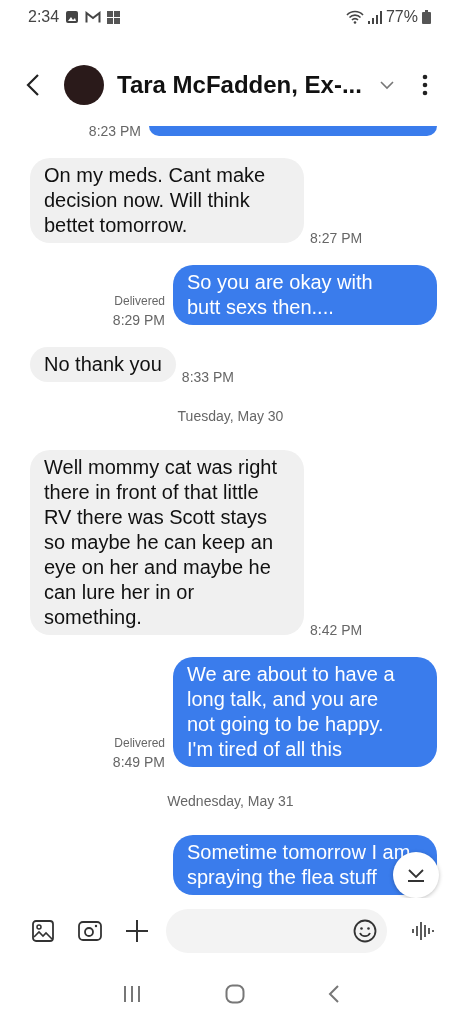  I want to click on camera-icon, so click(90, 931).